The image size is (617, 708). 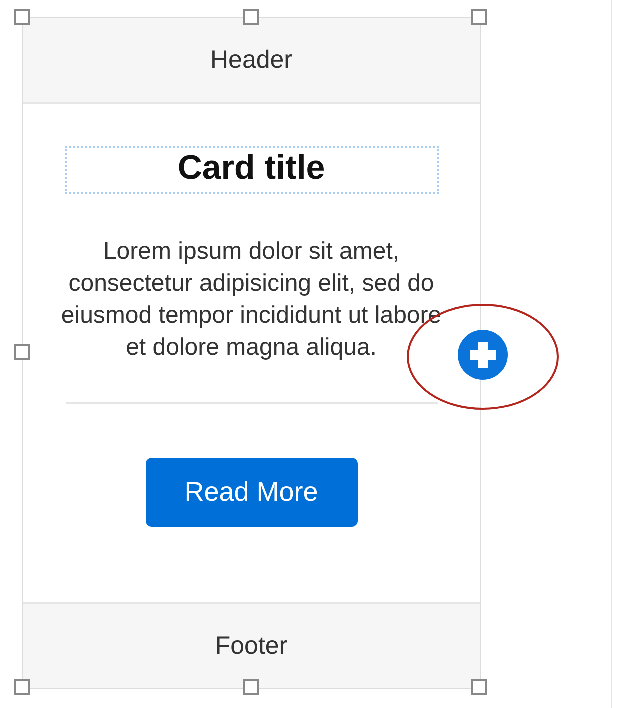 I want to click on card-text: Lorem ipsum dolor sit amet, consectetur adipisicing elit, sed do eiusmod tempor incididunt ut labore et dolore magna aliqua., so click(x=251, y=300).